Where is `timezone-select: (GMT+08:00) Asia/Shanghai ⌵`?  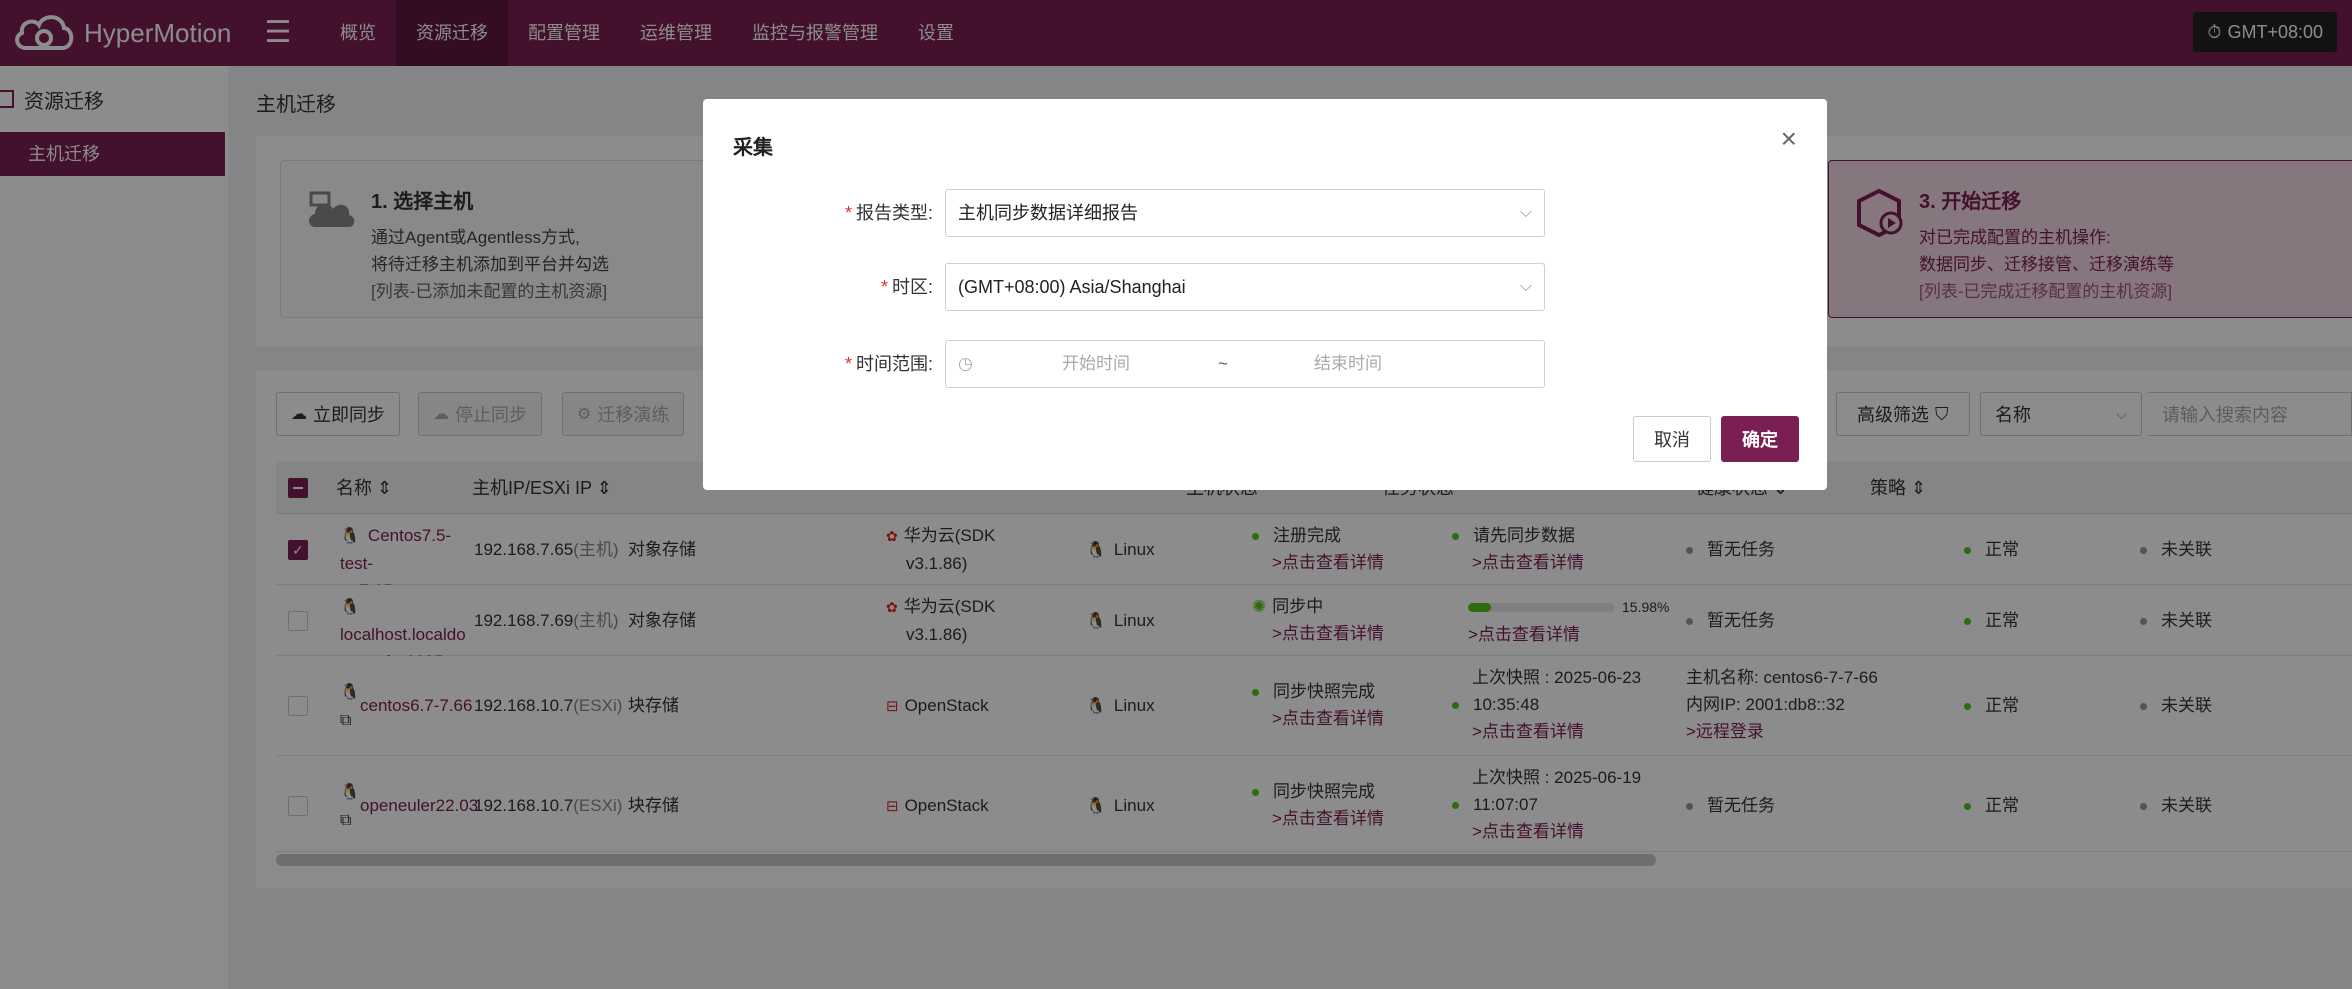
timezone-select: (GMT+08:00) Asia/Shanghai ⌵ is located at coordinates (1245, 287).